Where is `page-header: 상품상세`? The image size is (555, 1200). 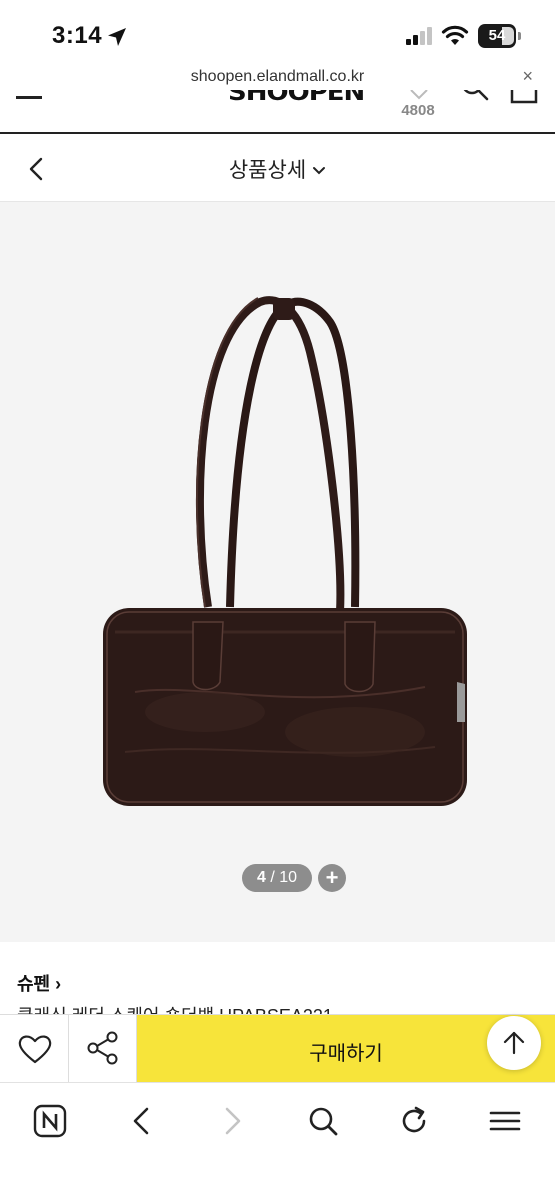 page-header: 상품상세 is located at coordinates (277, 169).